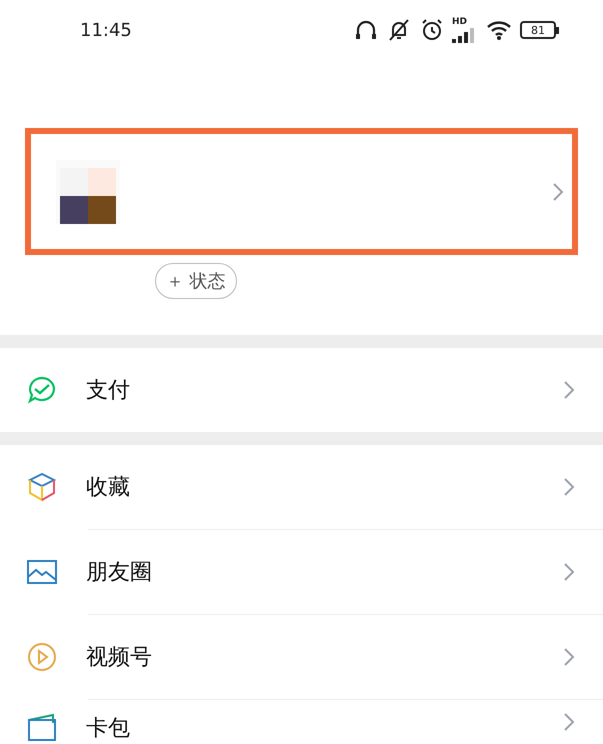 The image size is (603, 744). Describe the element at coordinates (301, 487) in the screenshot. I see `menu-item: 收藏` at that location.